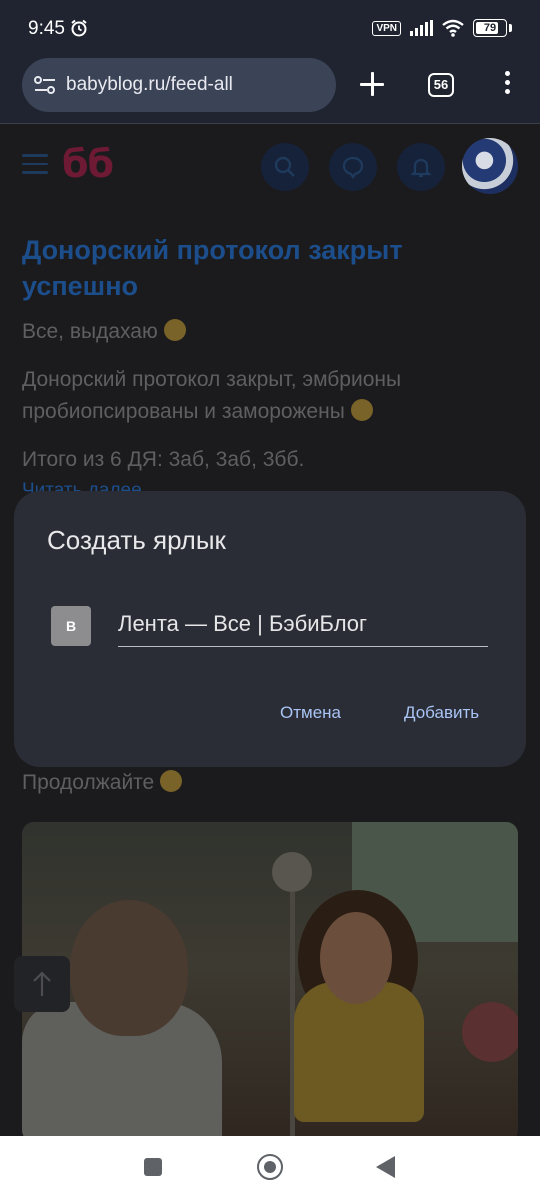 Image resolution: width=540 pixels, height=1200 pixels. What do you see at coordinates (272, 268) in the screenshot?
I see `post-title: Донорский протокол закрыт успешно` at bounding box center [272, 268].